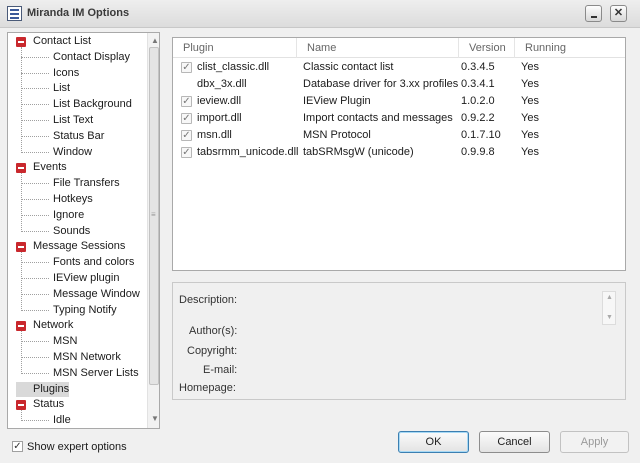 The width and height of the screenshot is (640, 463). I want to click on tree-item: Fonts and colors, so click(78, 262).